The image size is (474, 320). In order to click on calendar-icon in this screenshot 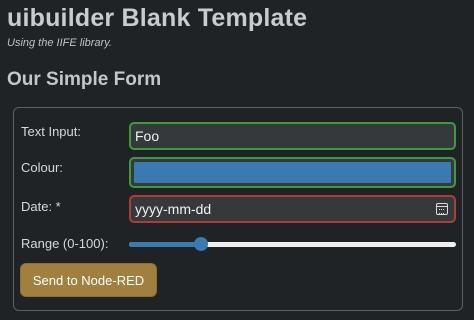, I will do `click(442, 209)`.